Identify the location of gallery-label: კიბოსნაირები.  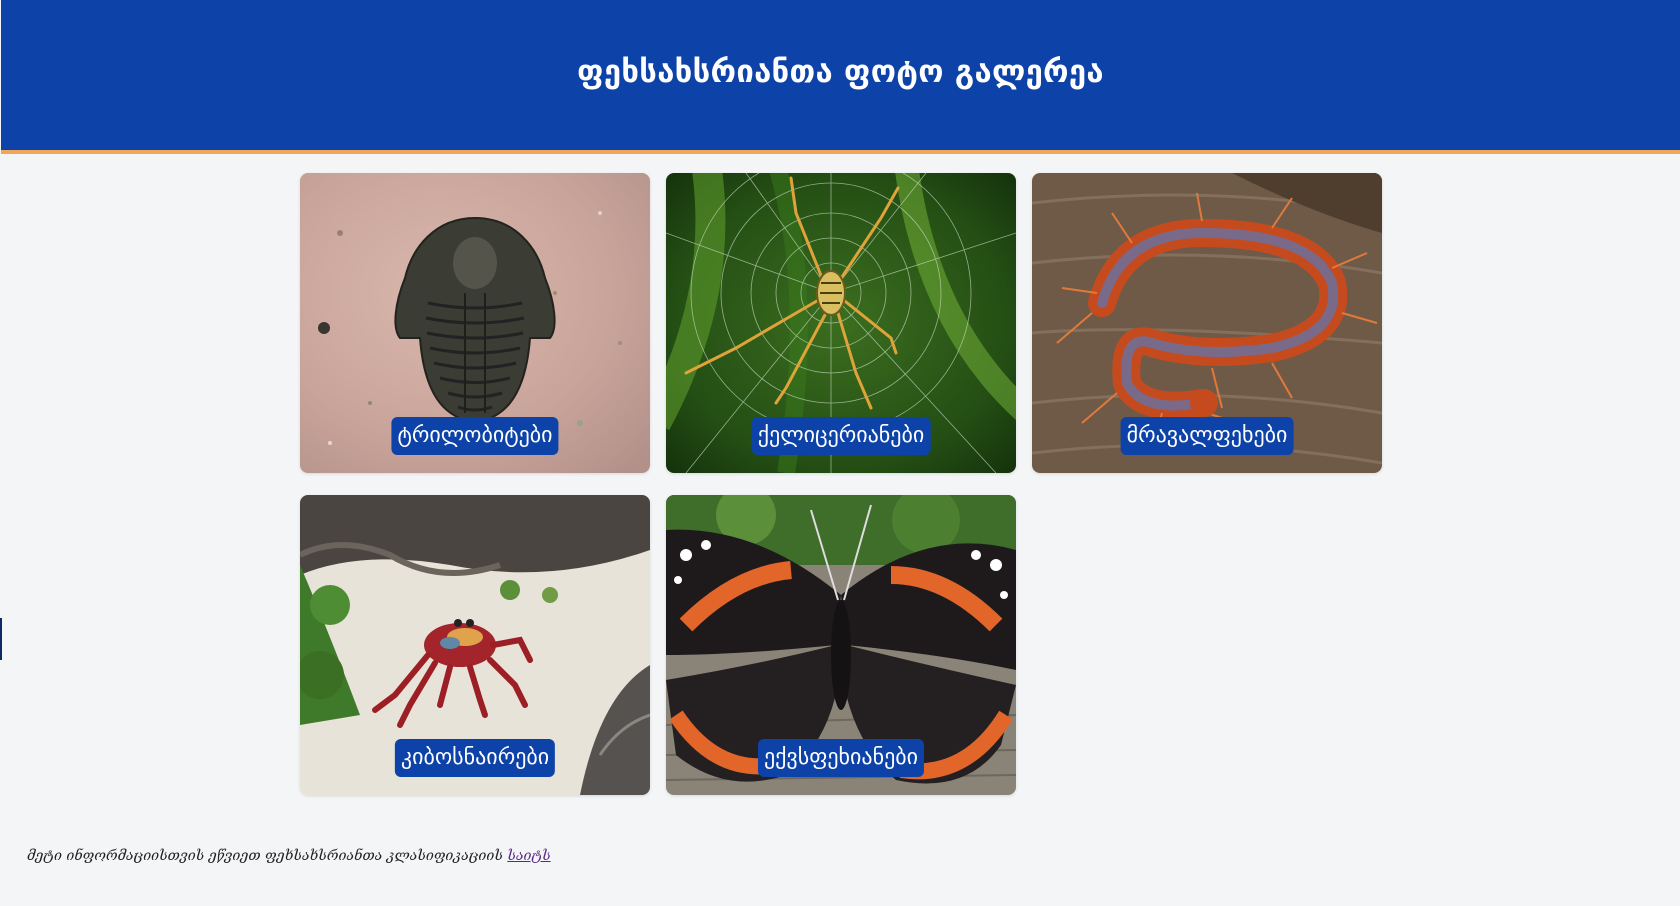
(475, 758).